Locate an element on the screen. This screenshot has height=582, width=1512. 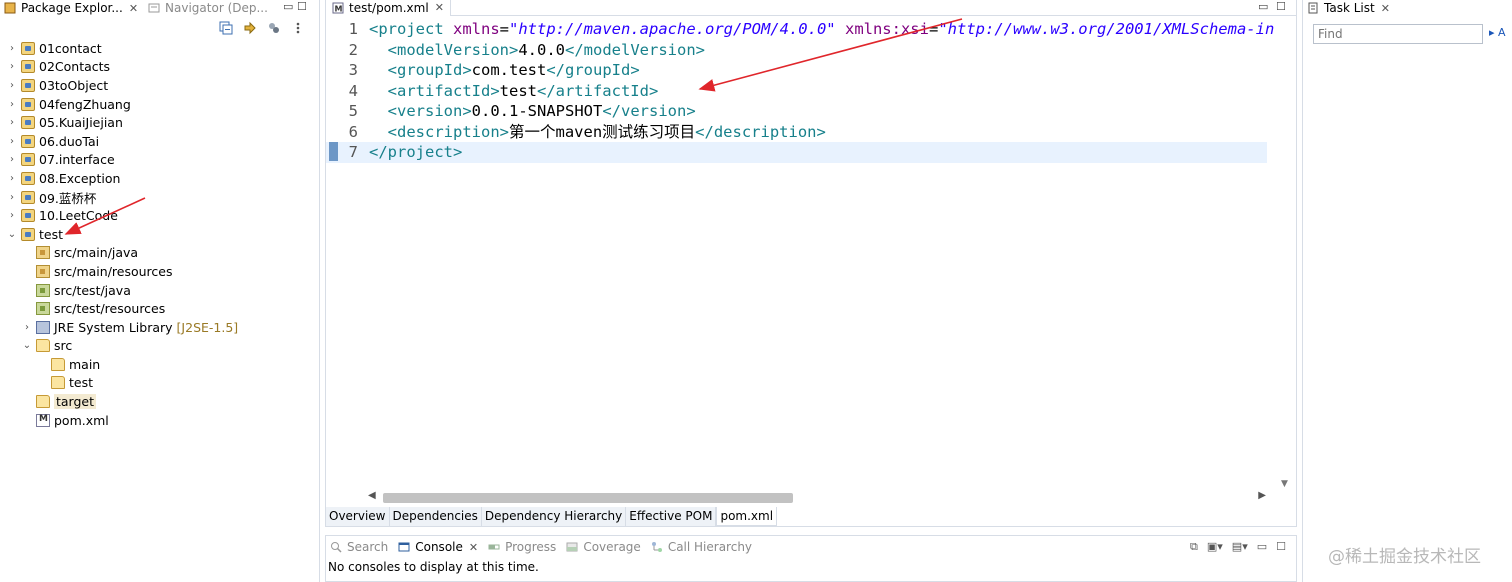
display-console-icon: ▣▾ is located at coordinates (1215, 547).